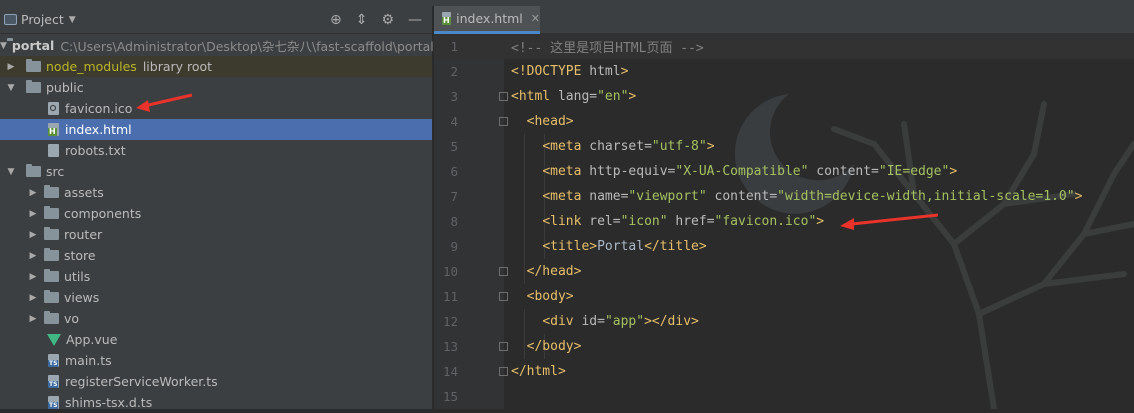  Describe the element at coordinates (216, 108) in the screenshot. I see `tree-item-favicon: favicon.ico` at that location.